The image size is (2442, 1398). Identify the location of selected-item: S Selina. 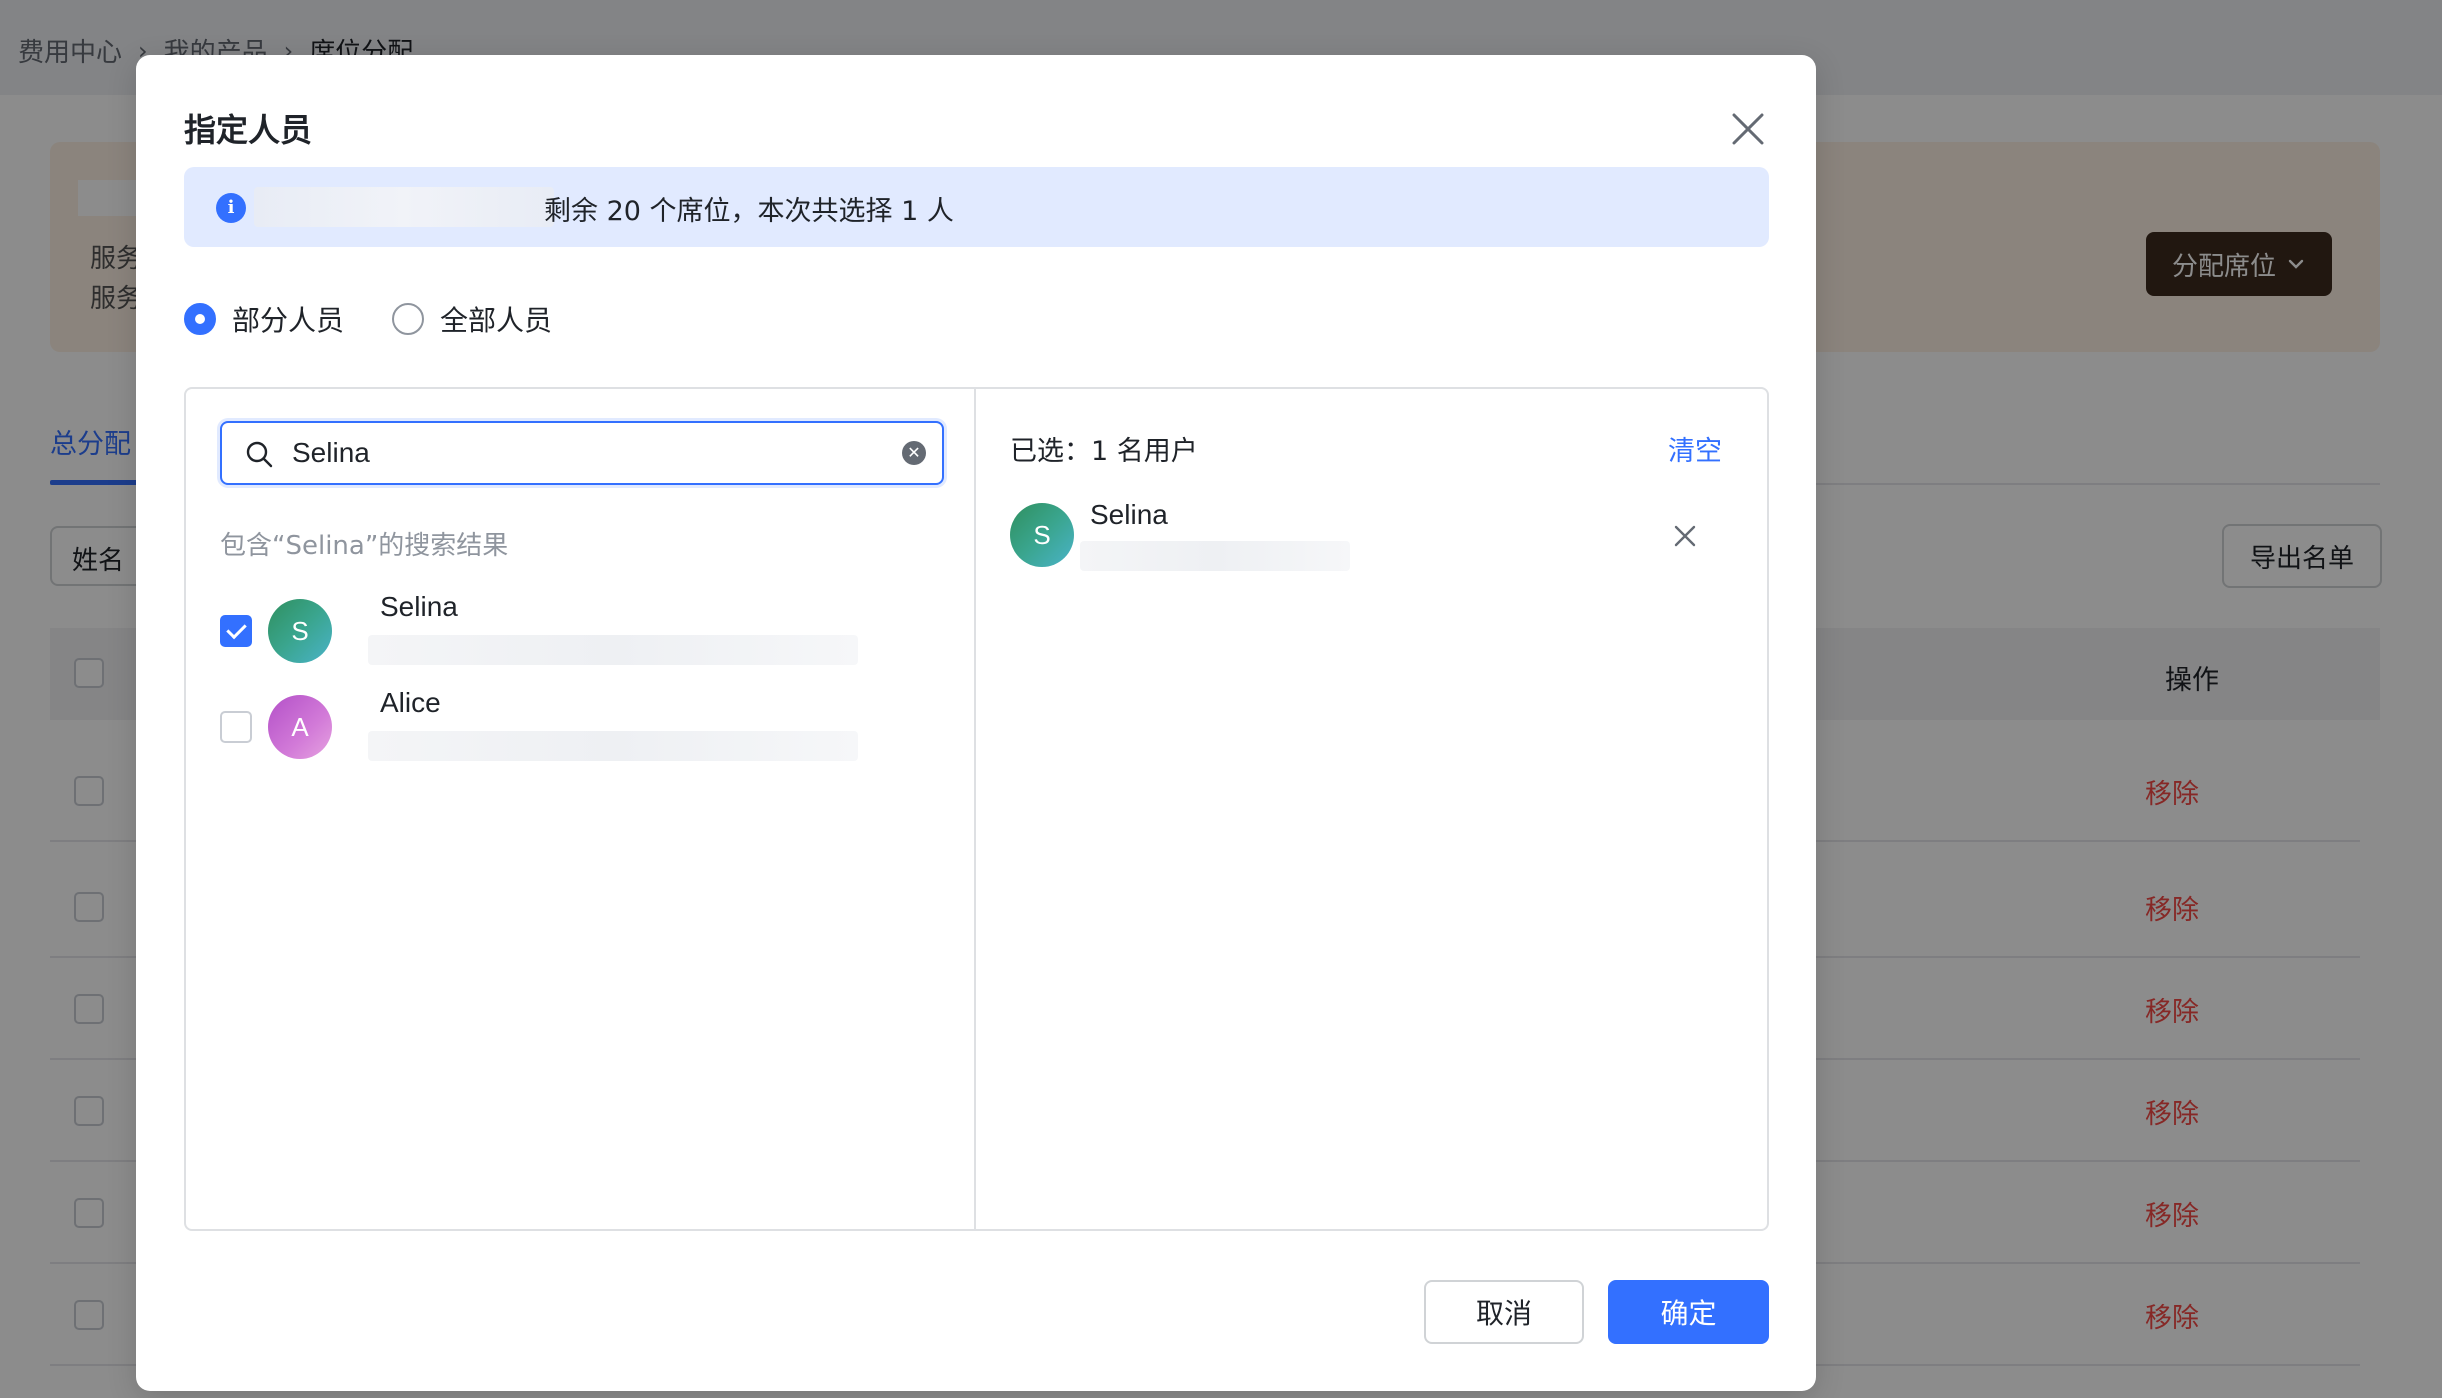
(1370, 536).